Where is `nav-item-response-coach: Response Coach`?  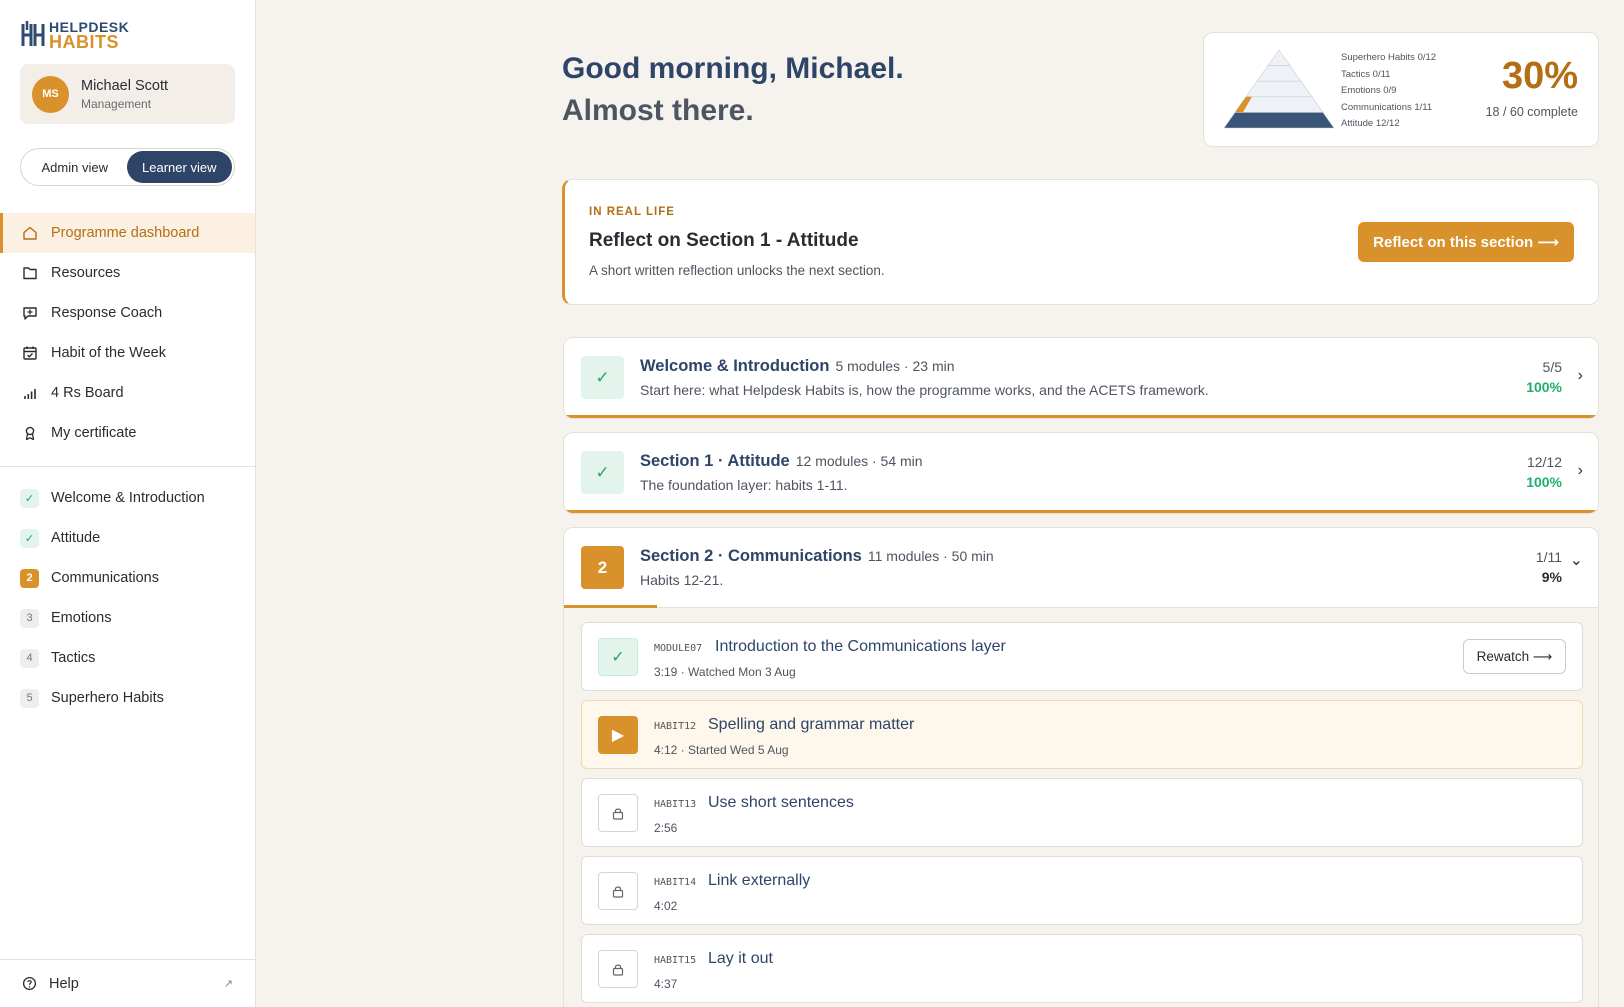
nav-item-response-coach: Response Coach is located at coordinates (127, 313).